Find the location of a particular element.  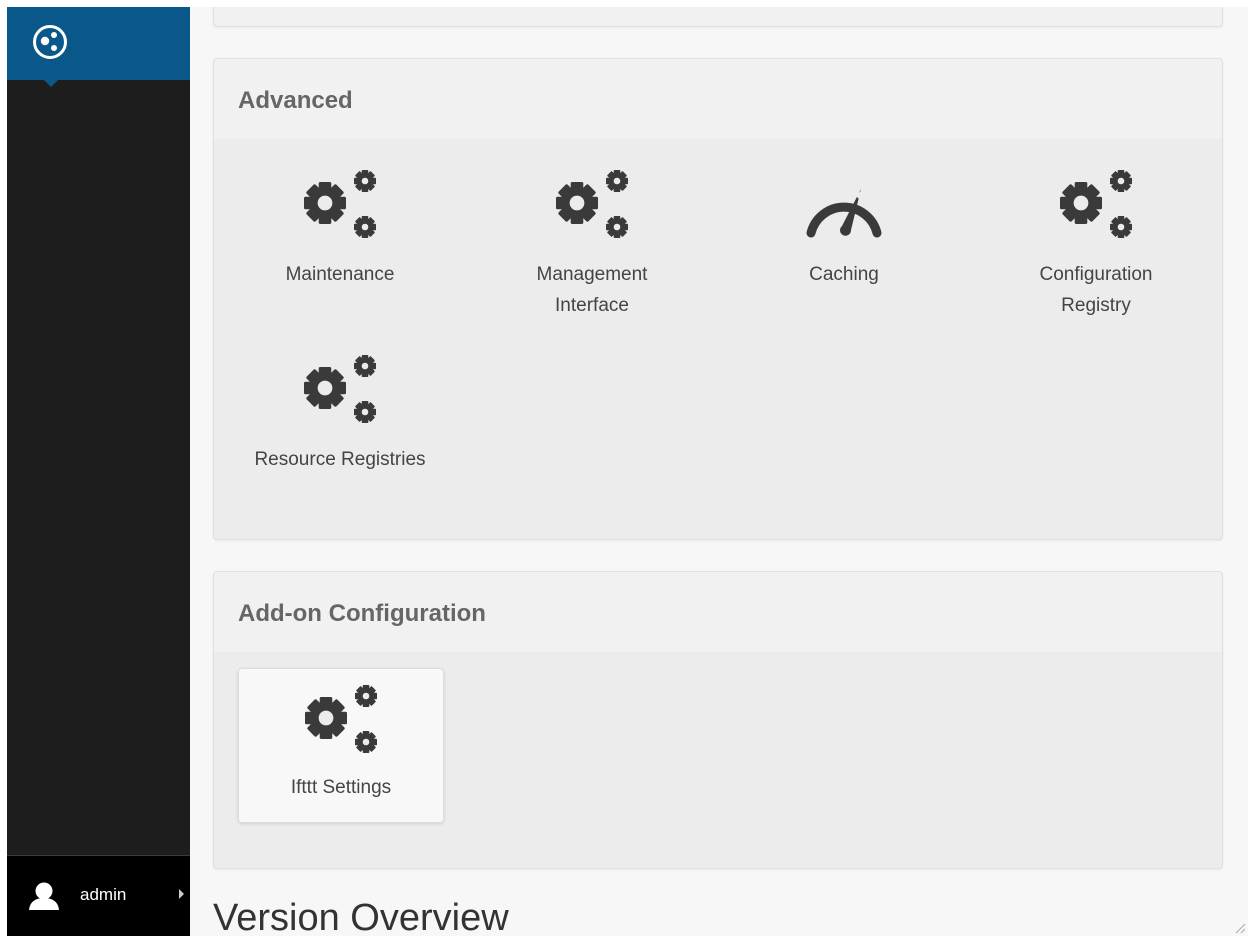

management-interface-label: Management Interface is located at coordinates (592, 290).